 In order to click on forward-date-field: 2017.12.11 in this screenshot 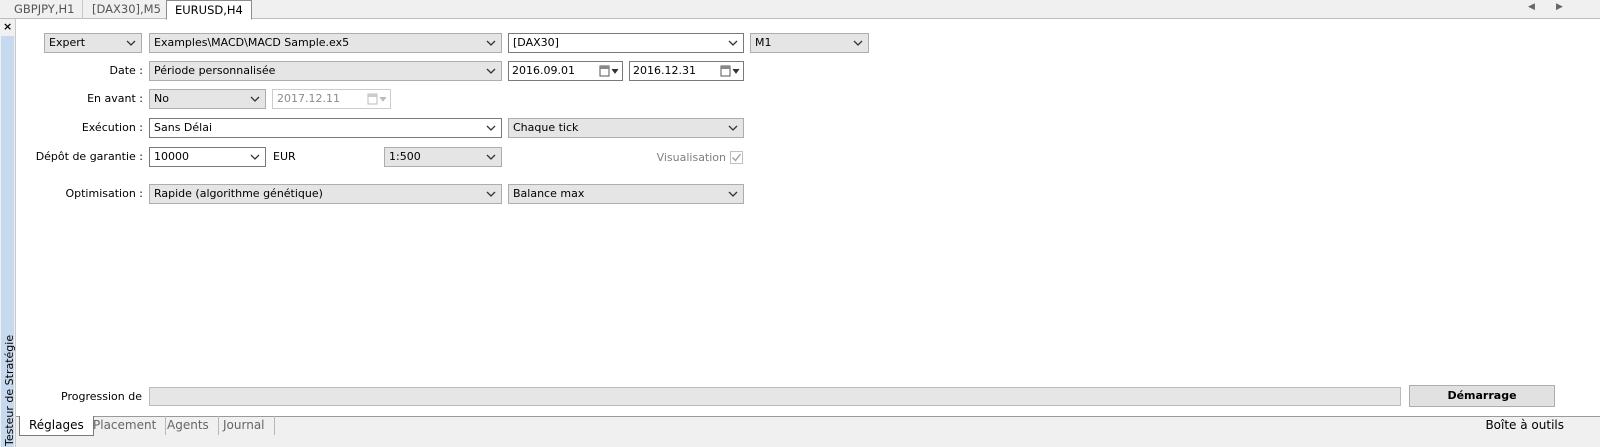, I will do `click(331, 99)`.